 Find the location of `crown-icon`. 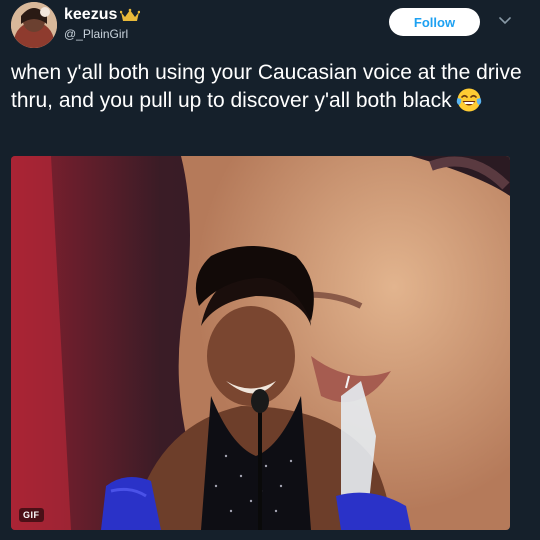

crown-icon is located at coordinates (130, 14).